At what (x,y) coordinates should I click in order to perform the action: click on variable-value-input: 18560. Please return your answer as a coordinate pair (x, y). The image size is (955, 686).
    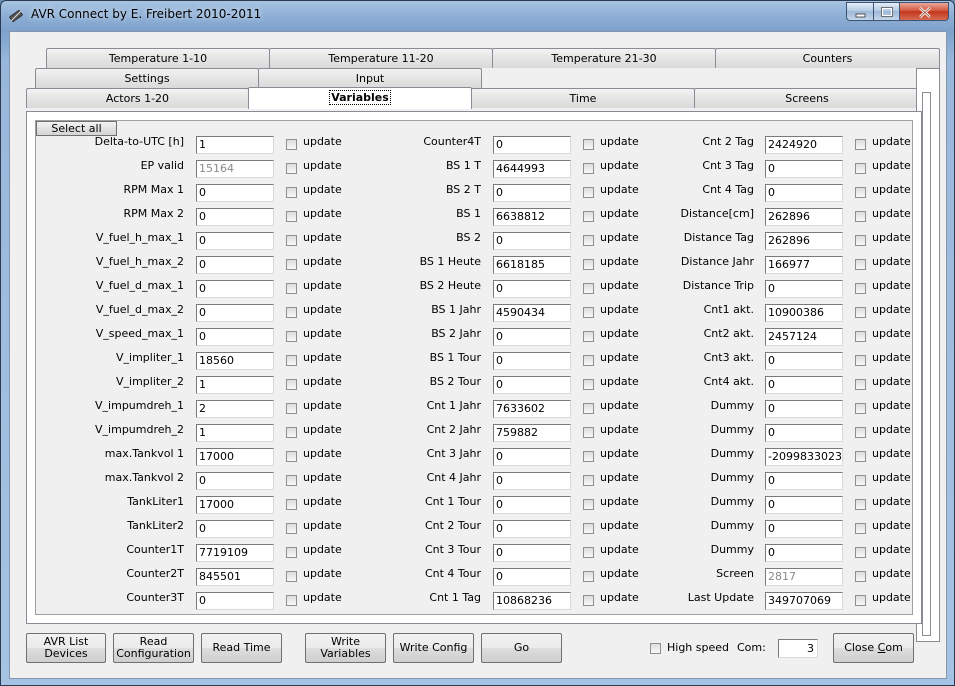
    Looking at the image, I should click on (235, 361).